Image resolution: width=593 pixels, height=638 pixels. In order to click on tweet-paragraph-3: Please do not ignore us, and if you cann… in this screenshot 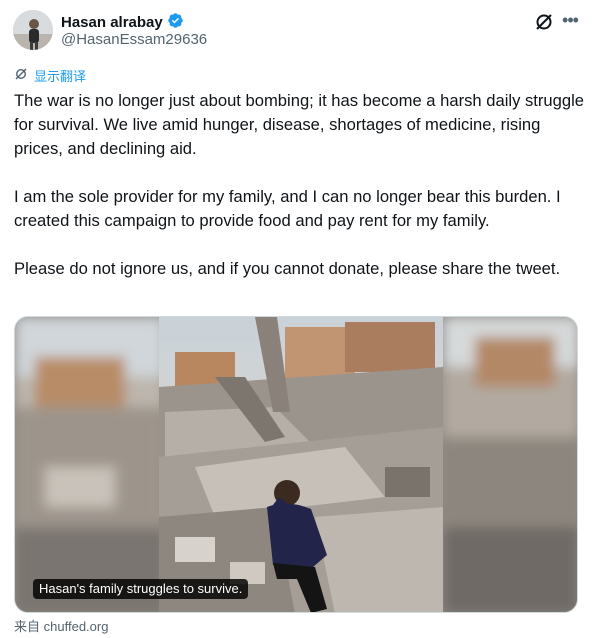, I will do `click(287, 268)`.